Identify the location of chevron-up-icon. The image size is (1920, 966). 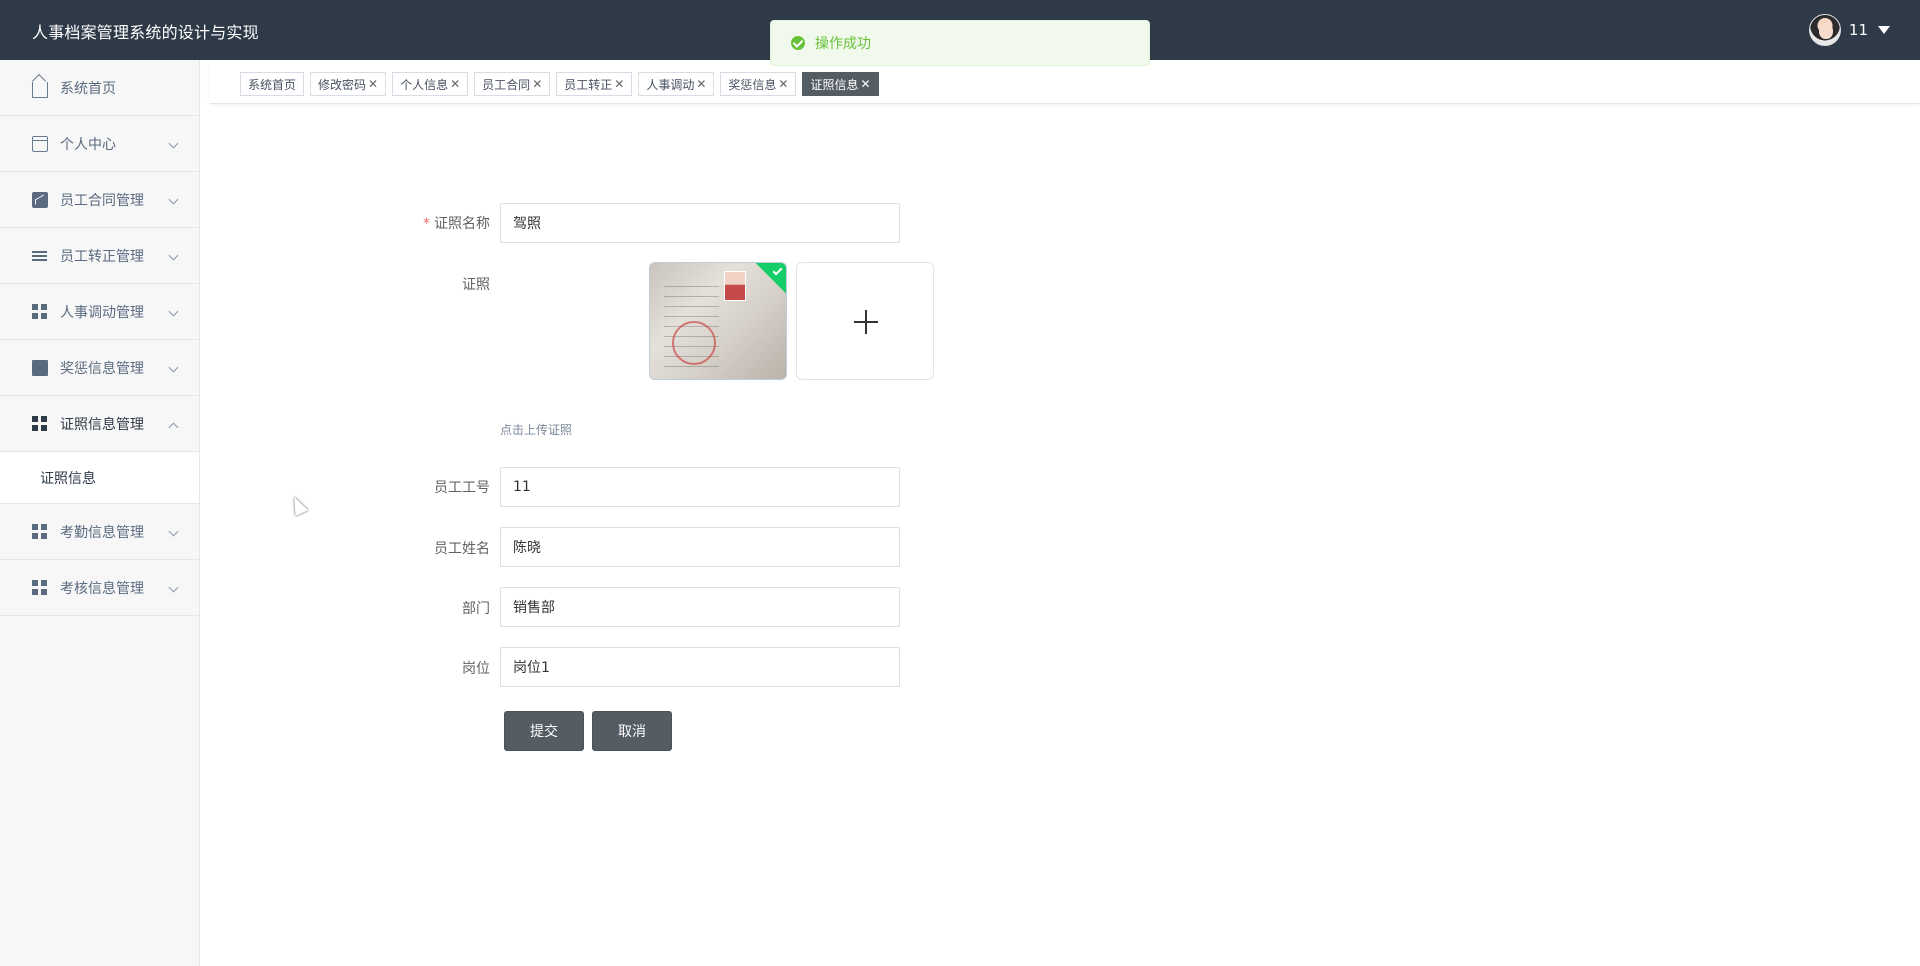
(173, 427).